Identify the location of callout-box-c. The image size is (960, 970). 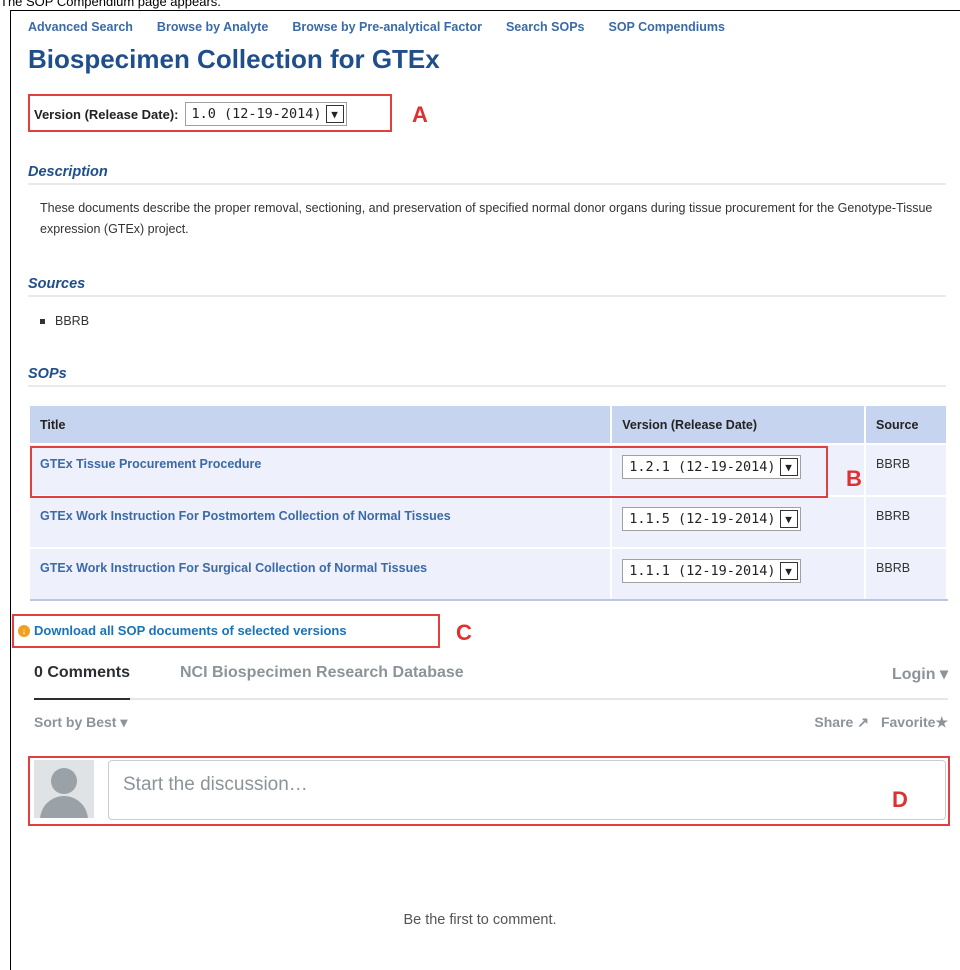
(226, 631).